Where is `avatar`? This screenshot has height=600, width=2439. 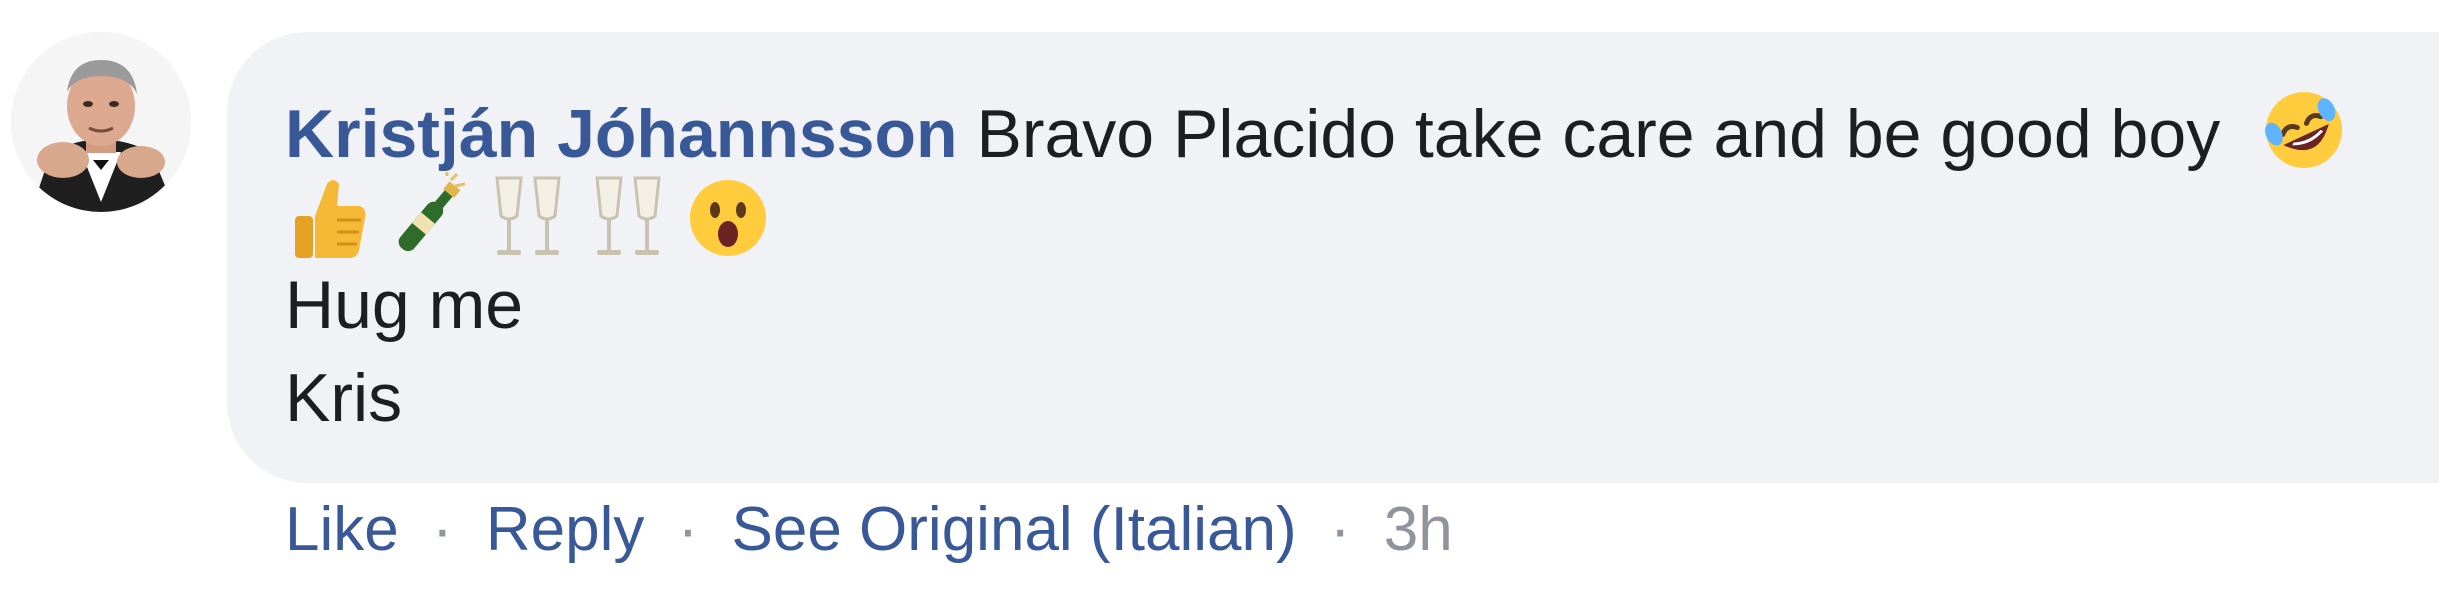 avatar is located at coordinates (101, 122).